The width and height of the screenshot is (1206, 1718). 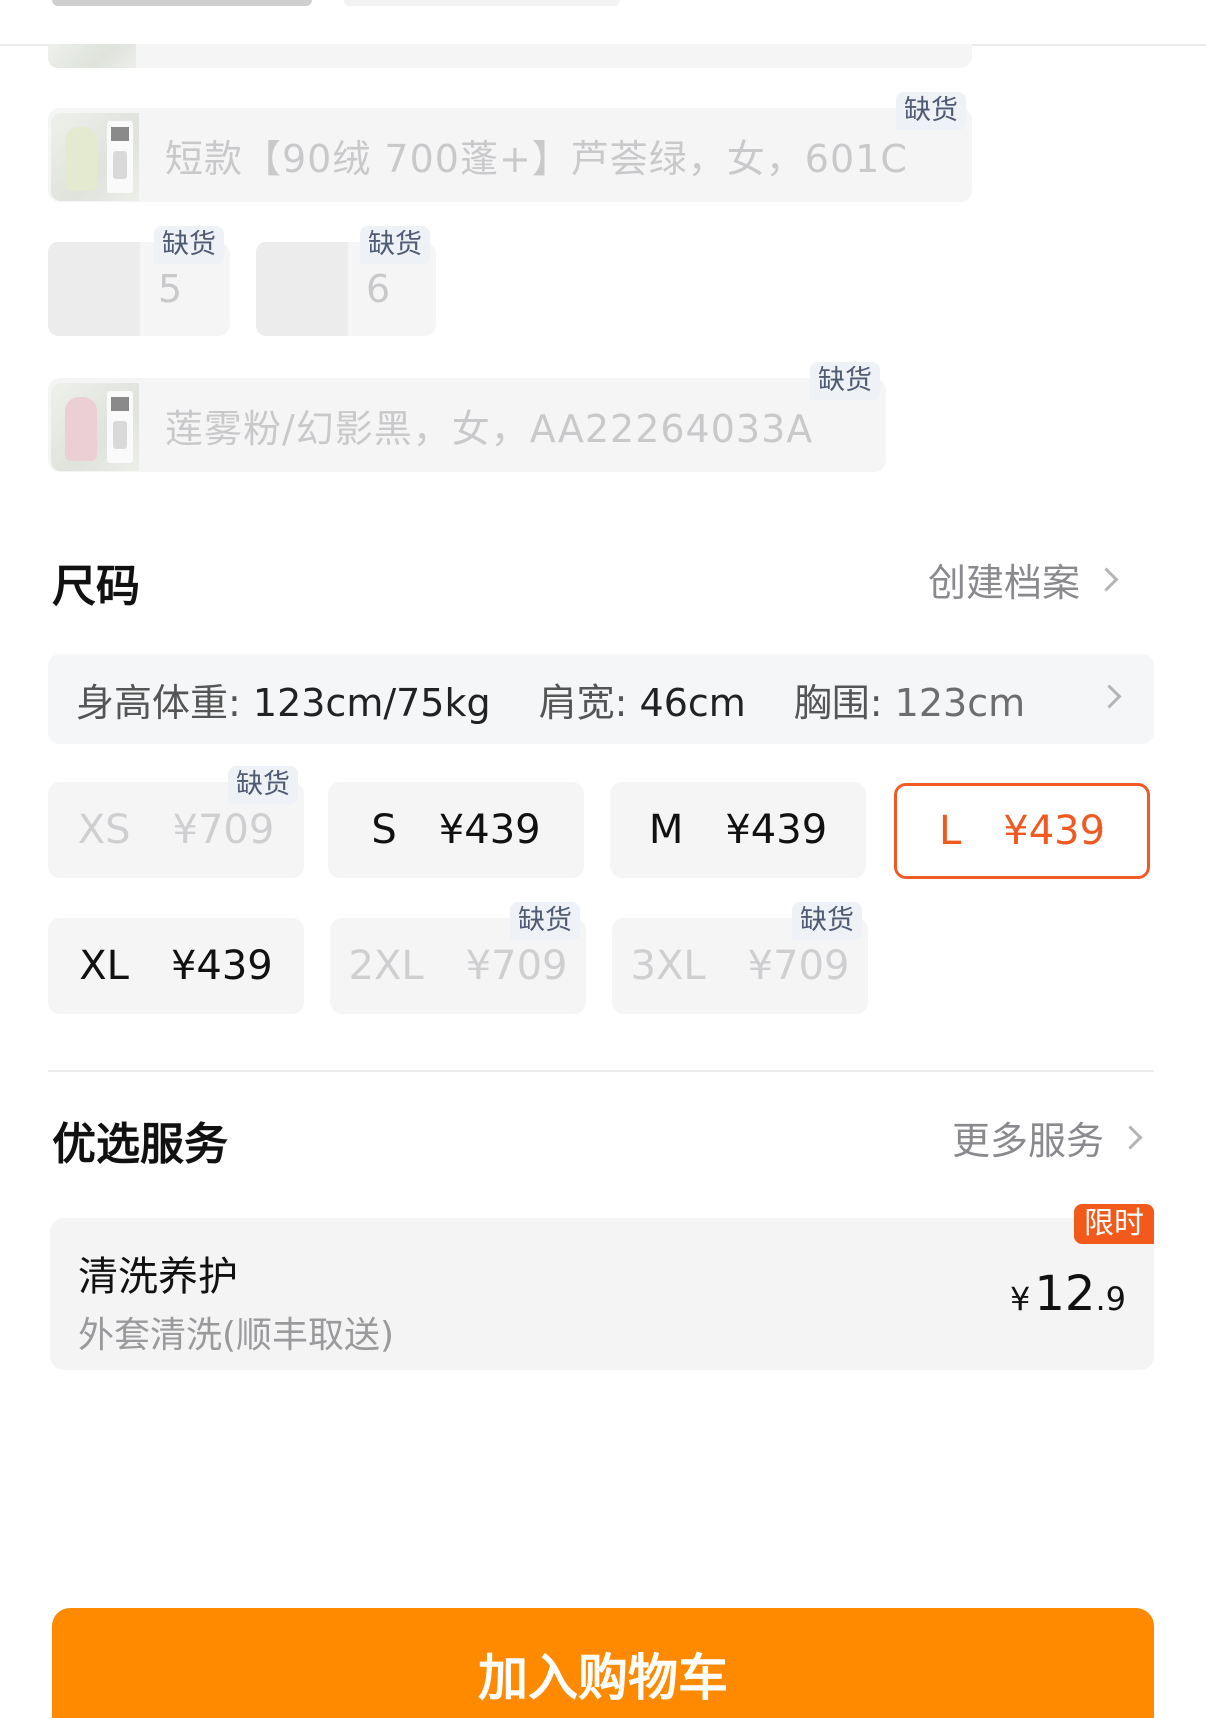 What do you see at coordinates (668, 966) in the screenshot?
I see `size-label: 3XL` at bounding box center [668, 966].